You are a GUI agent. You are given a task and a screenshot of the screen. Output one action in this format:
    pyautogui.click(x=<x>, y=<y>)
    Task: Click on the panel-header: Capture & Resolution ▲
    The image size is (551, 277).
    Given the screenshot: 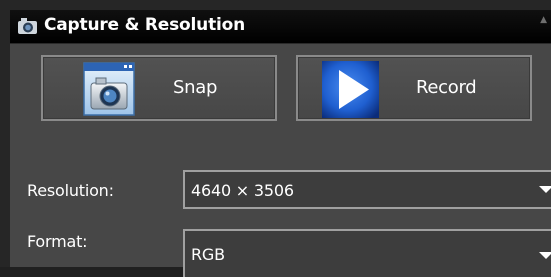 What is the action you would take?
    pyautogui.click(x=280, y=27)
    